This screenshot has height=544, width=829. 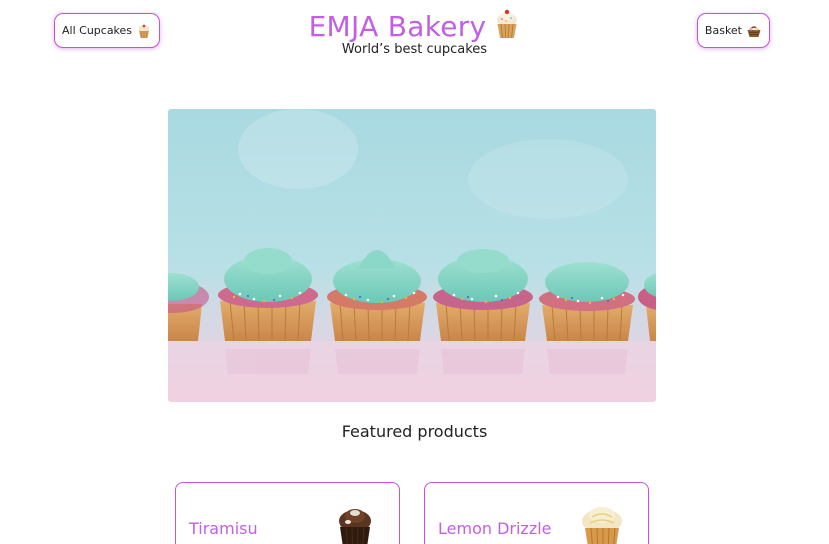 What do you see at coordinates (287, 513) in the screenshot?
I see `product-card-tiramisu: Tiramisu` at bounding box center [287, 513].